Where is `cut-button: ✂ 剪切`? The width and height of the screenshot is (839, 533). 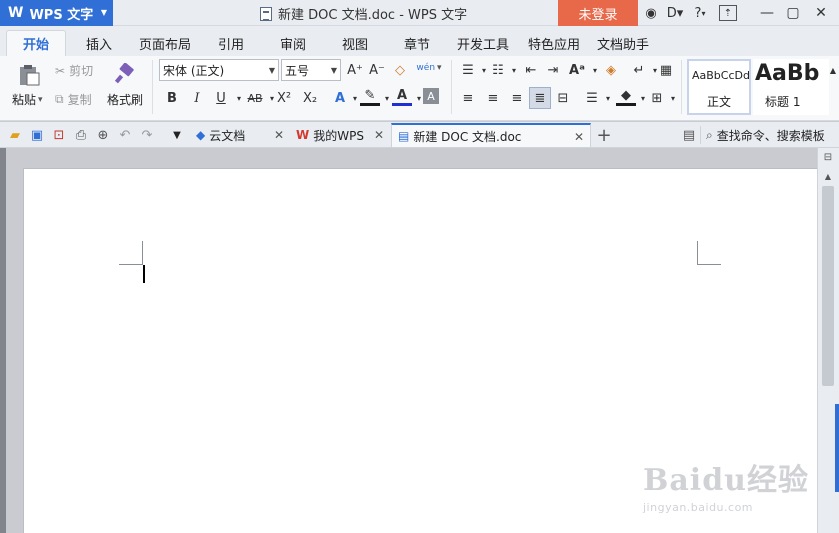
cut-button: ✂ 剪切 is located at coordinates (74, 70).